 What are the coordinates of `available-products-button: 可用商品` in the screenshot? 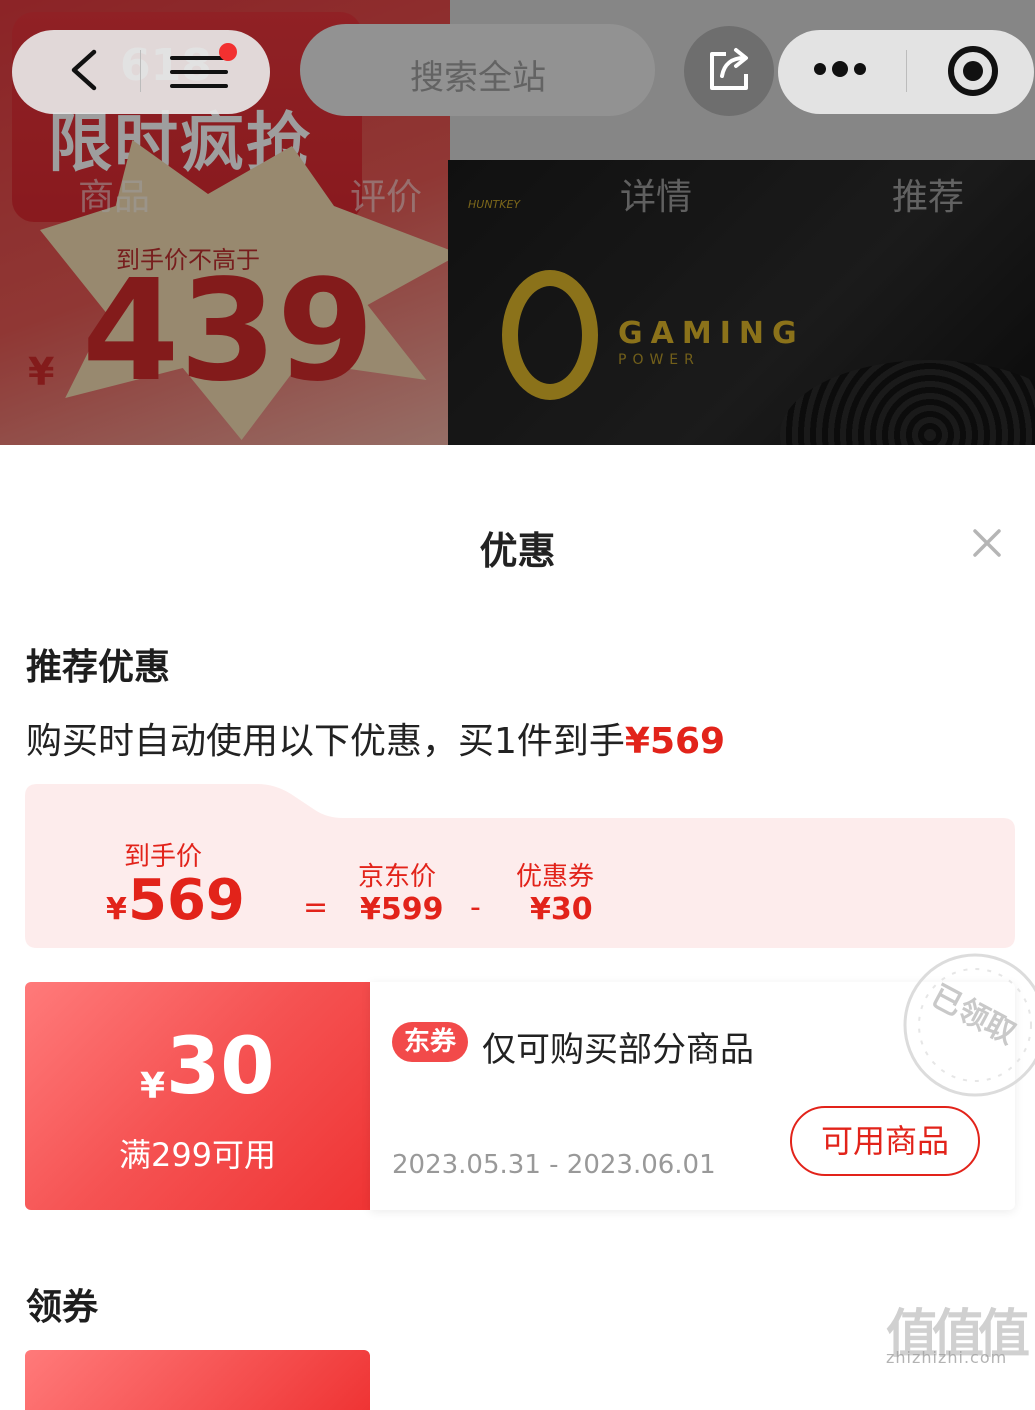 It's located at (885, 1141).